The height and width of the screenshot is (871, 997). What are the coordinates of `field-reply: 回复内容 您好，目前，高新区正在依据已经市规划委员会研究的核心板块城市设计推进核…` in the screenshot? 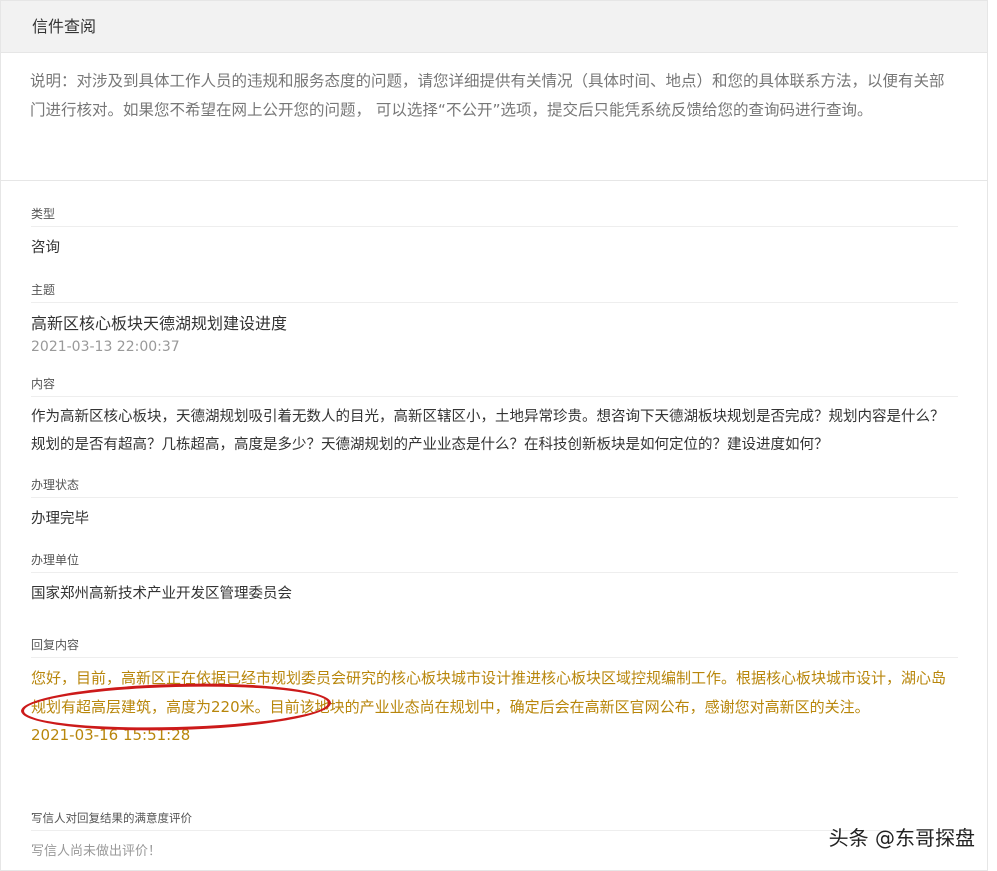 It's located at (494, 691).